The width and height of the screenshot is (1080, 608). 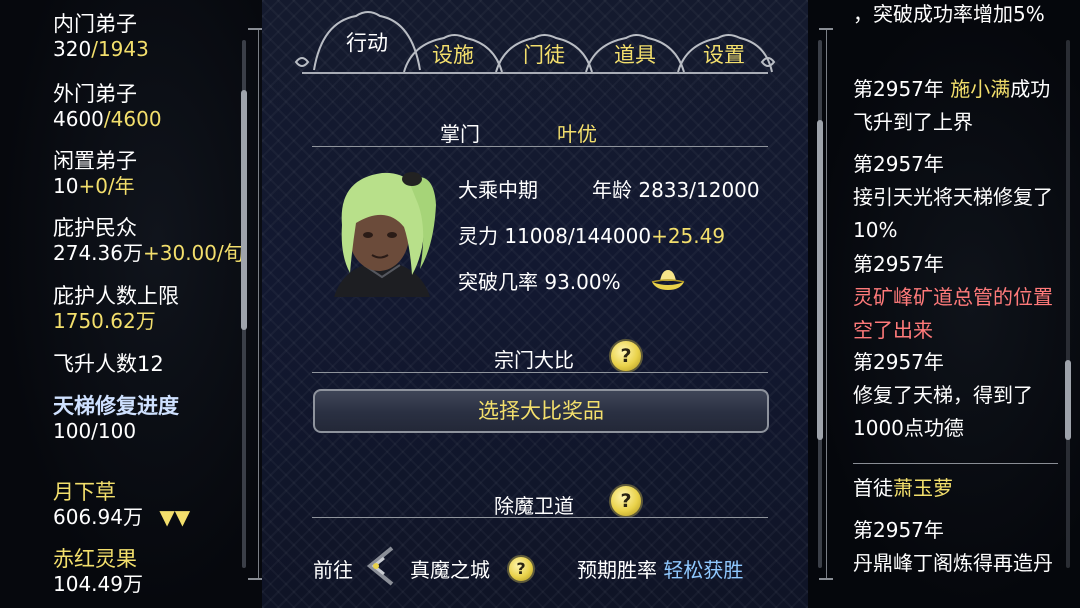 I want to click on head-disciple-label: 首徒, so click(x=873, y=488).